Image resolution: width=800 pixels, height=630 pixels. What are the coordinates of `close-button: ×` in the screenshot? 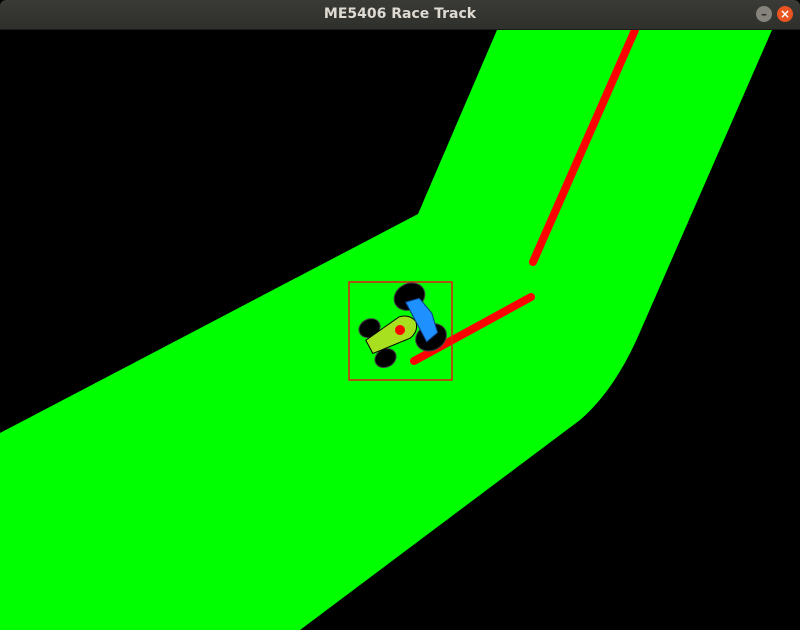 It's located at (785, 14).